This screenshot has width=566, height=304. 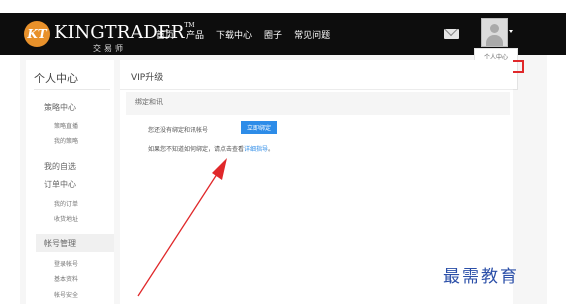 I want to click on annotation-arrow, so click(x=182, y=227).